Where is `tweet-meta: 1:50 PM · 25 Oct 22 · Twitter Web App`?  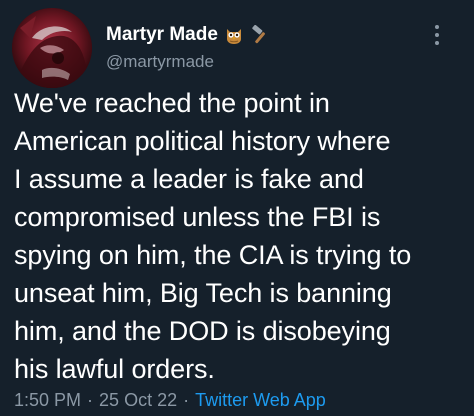
tweet-meta: 1:50 PM · 25 Oct 22 · Twitter Web App is located at coordinates (170, 400).